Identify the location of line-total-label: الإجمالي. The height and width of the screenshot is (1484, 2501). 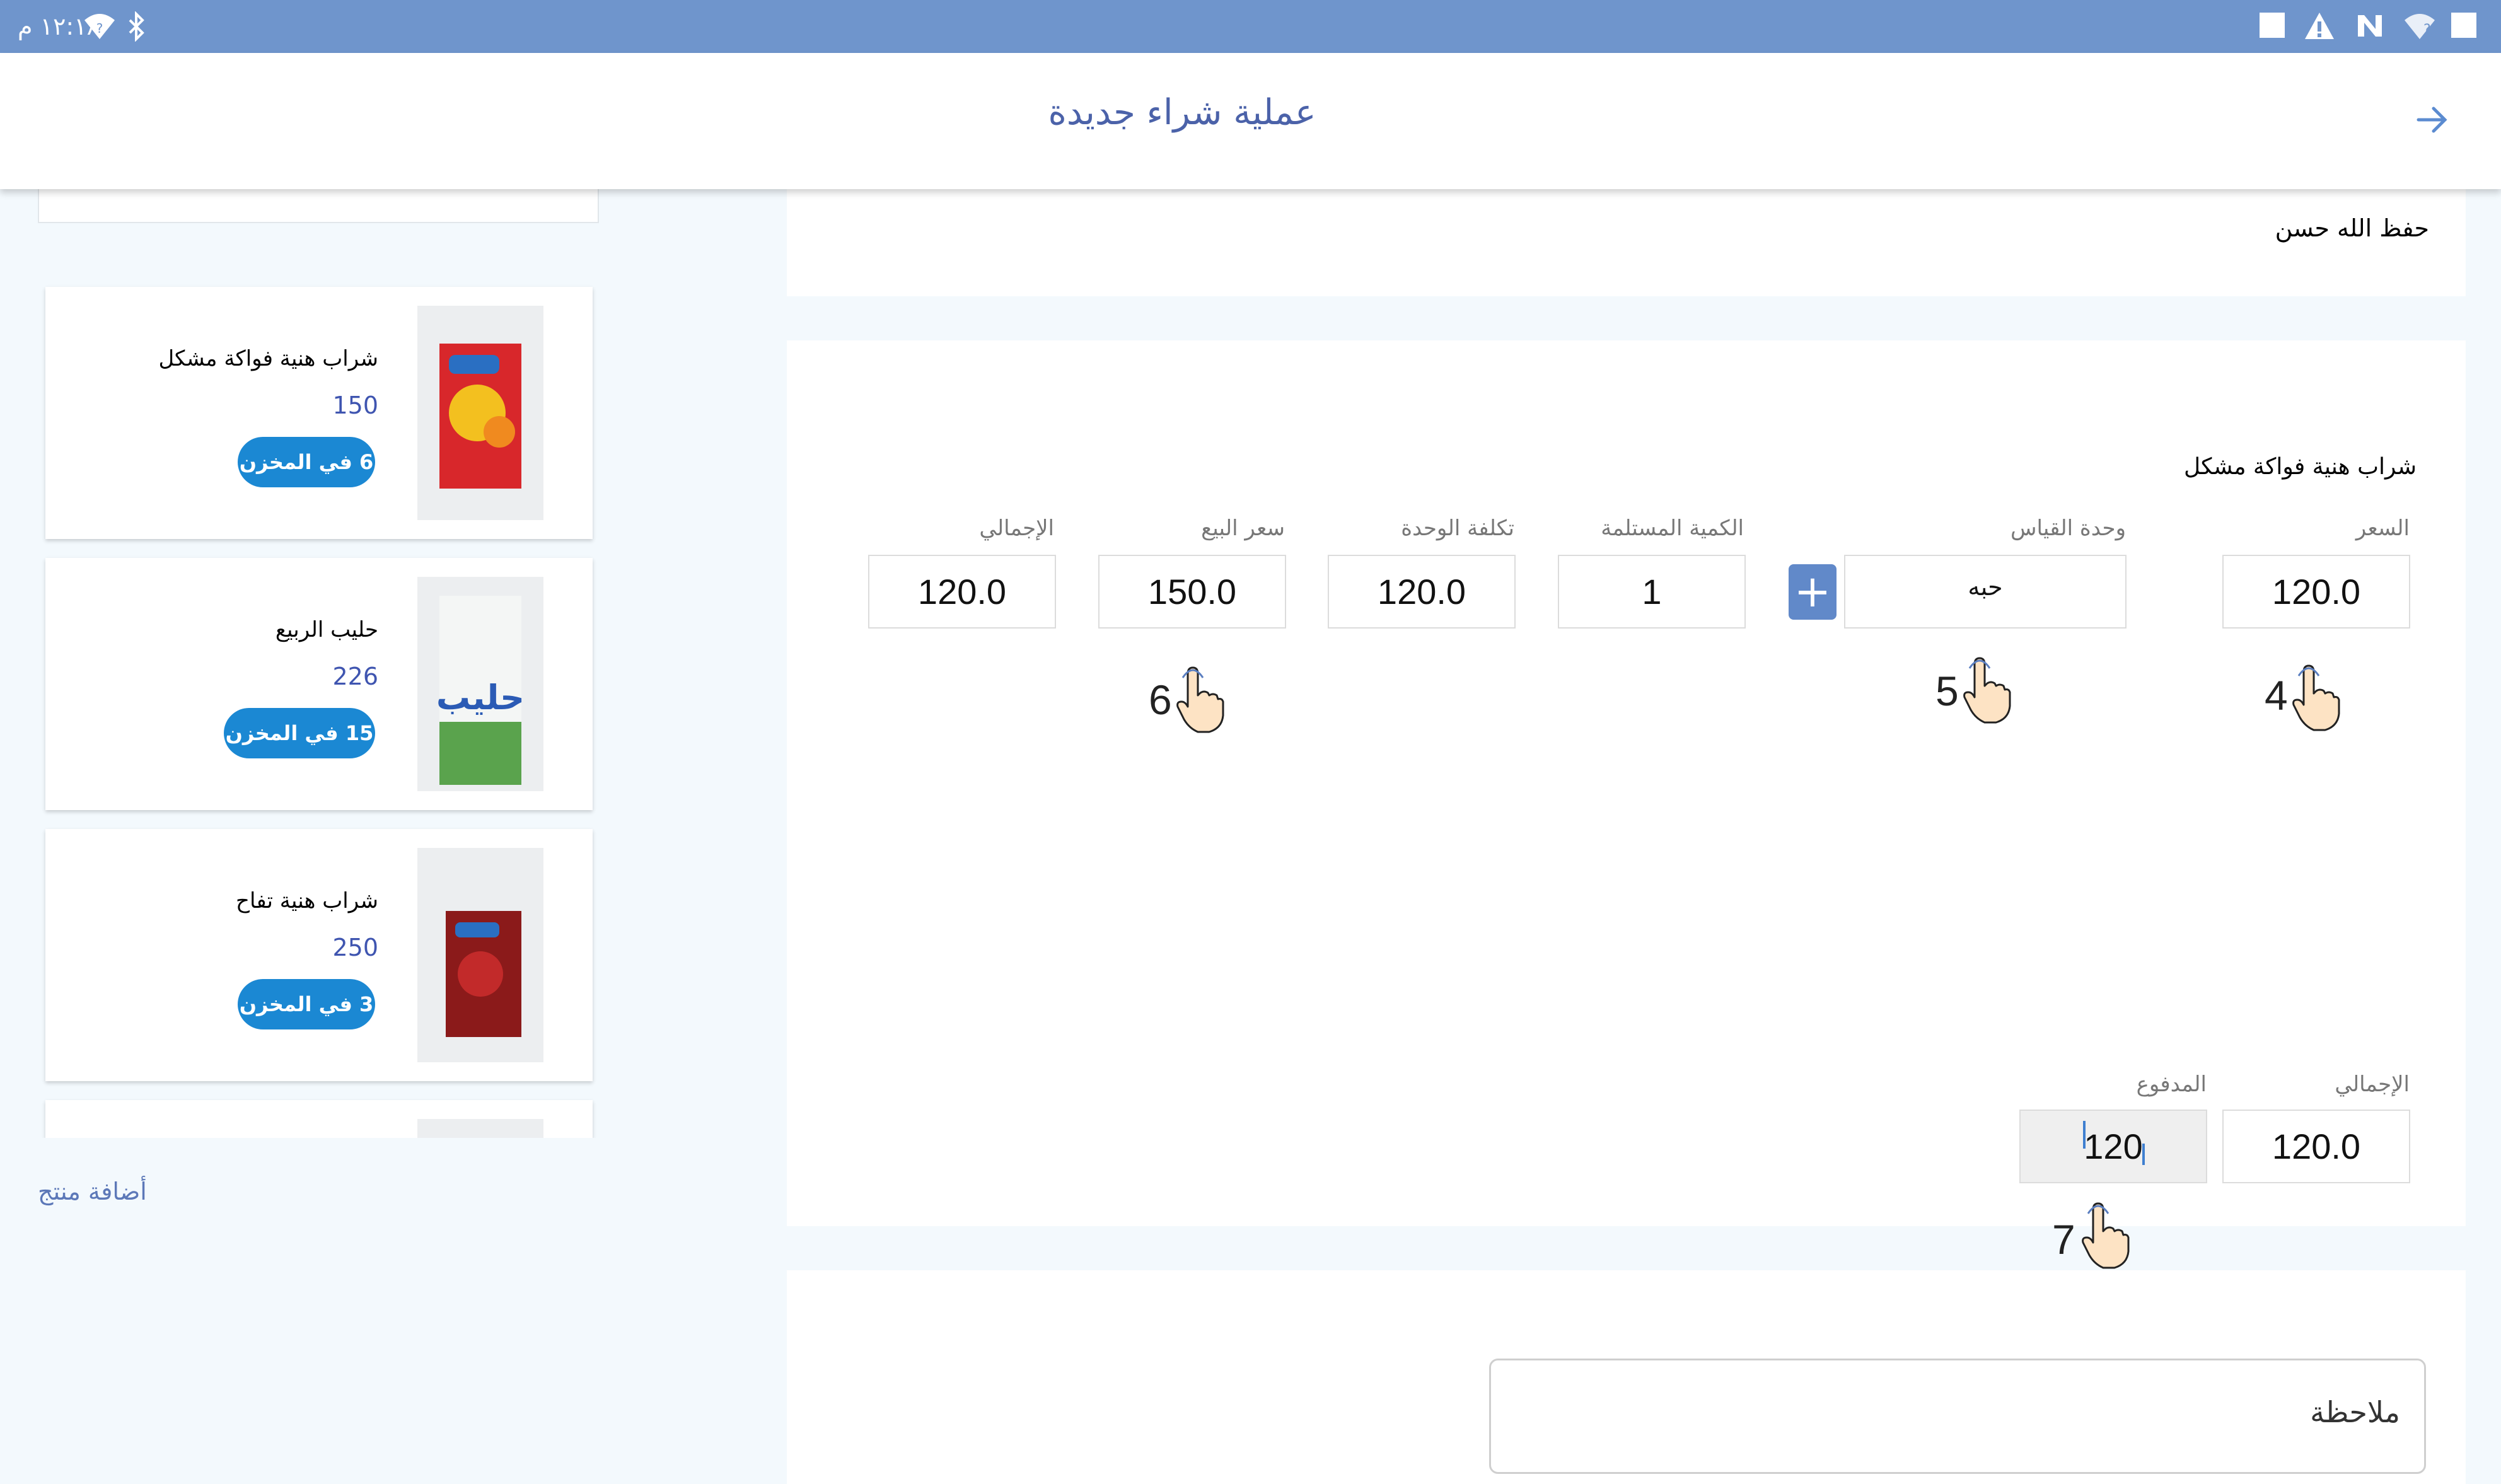
(1016, 528).